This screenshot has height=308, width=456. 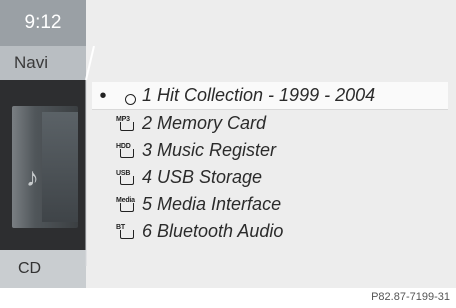 I want to click on hdd-icon: HDD, so click(x=128, y=151).